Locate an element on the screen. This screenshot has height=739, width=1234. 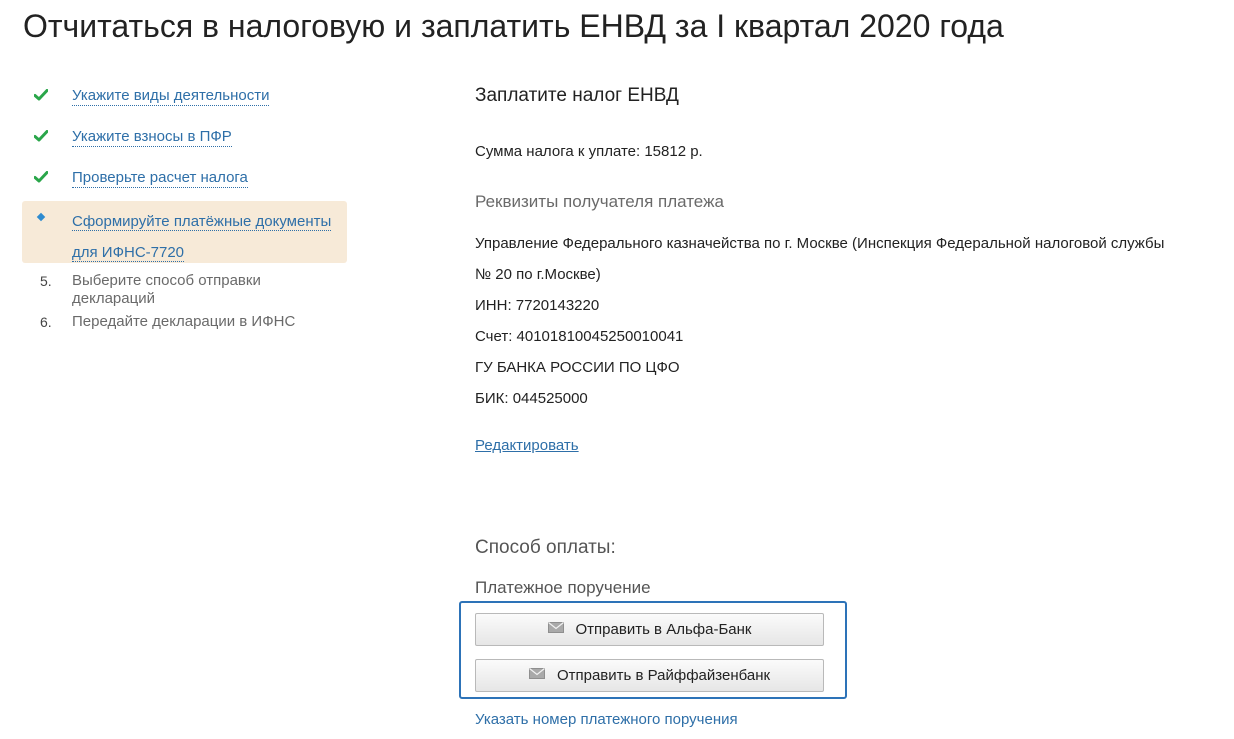
step-label-transfer: Передайте декларации в ИФНС is located at coordinates (184, 321).